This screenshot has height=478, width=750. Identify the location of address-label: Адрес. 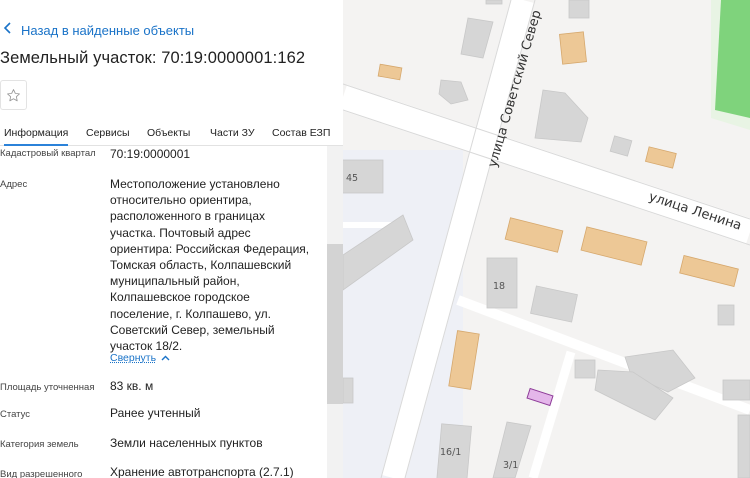
(14, 184).